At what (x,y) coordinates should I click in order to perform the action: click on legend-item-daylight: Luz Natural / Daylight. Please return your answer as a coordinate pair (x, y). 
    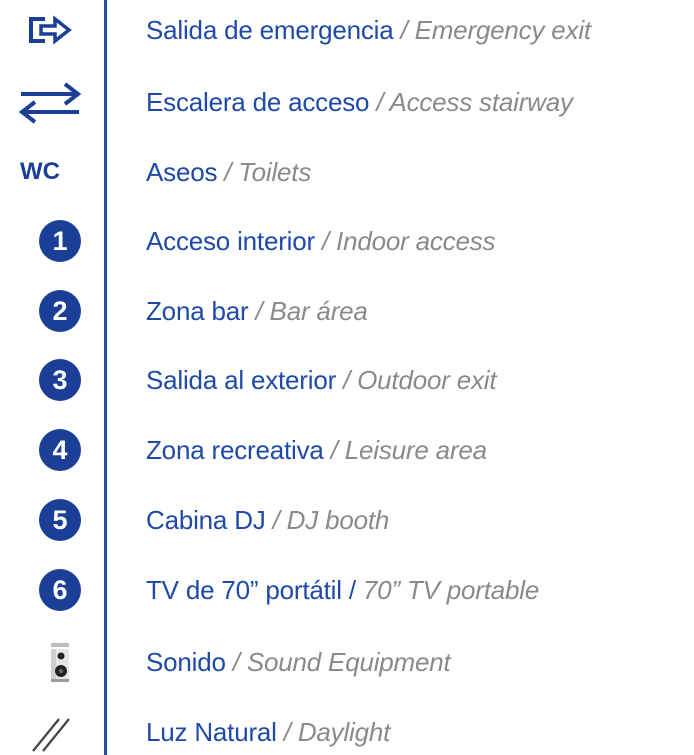
    Looking at the image, I should click on (347, 732).